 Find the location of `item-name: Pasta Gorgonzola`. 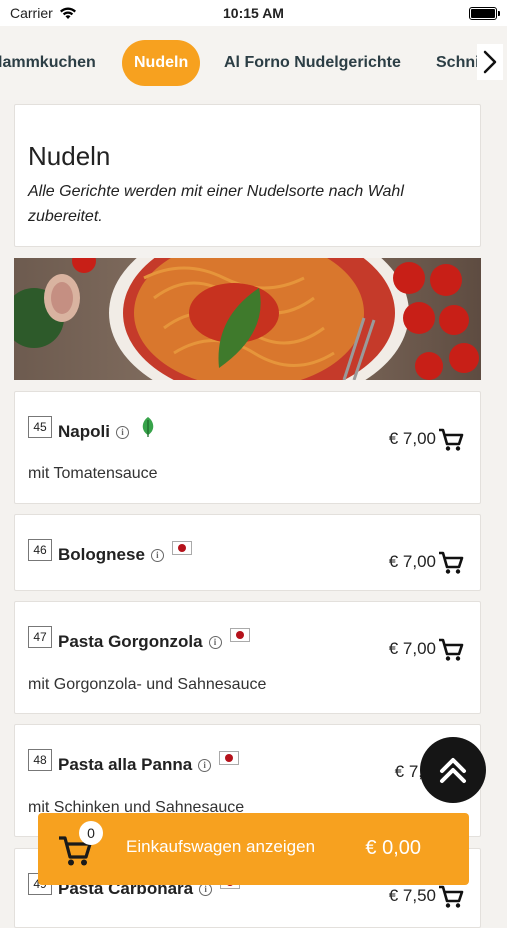

item-name: Pasta Gorgonzola is located at coordinates (130, 641).